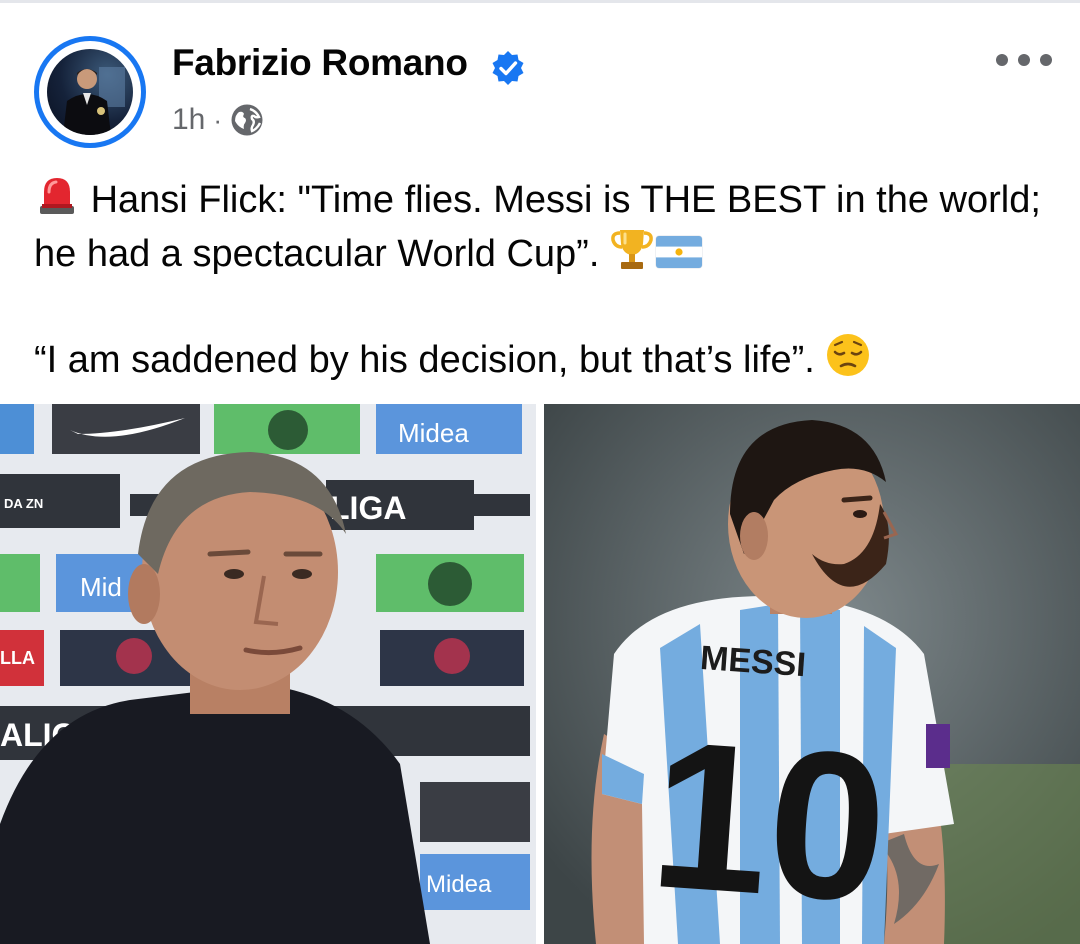  I want to click on post-timestamp: 1h, so click(188, 120).